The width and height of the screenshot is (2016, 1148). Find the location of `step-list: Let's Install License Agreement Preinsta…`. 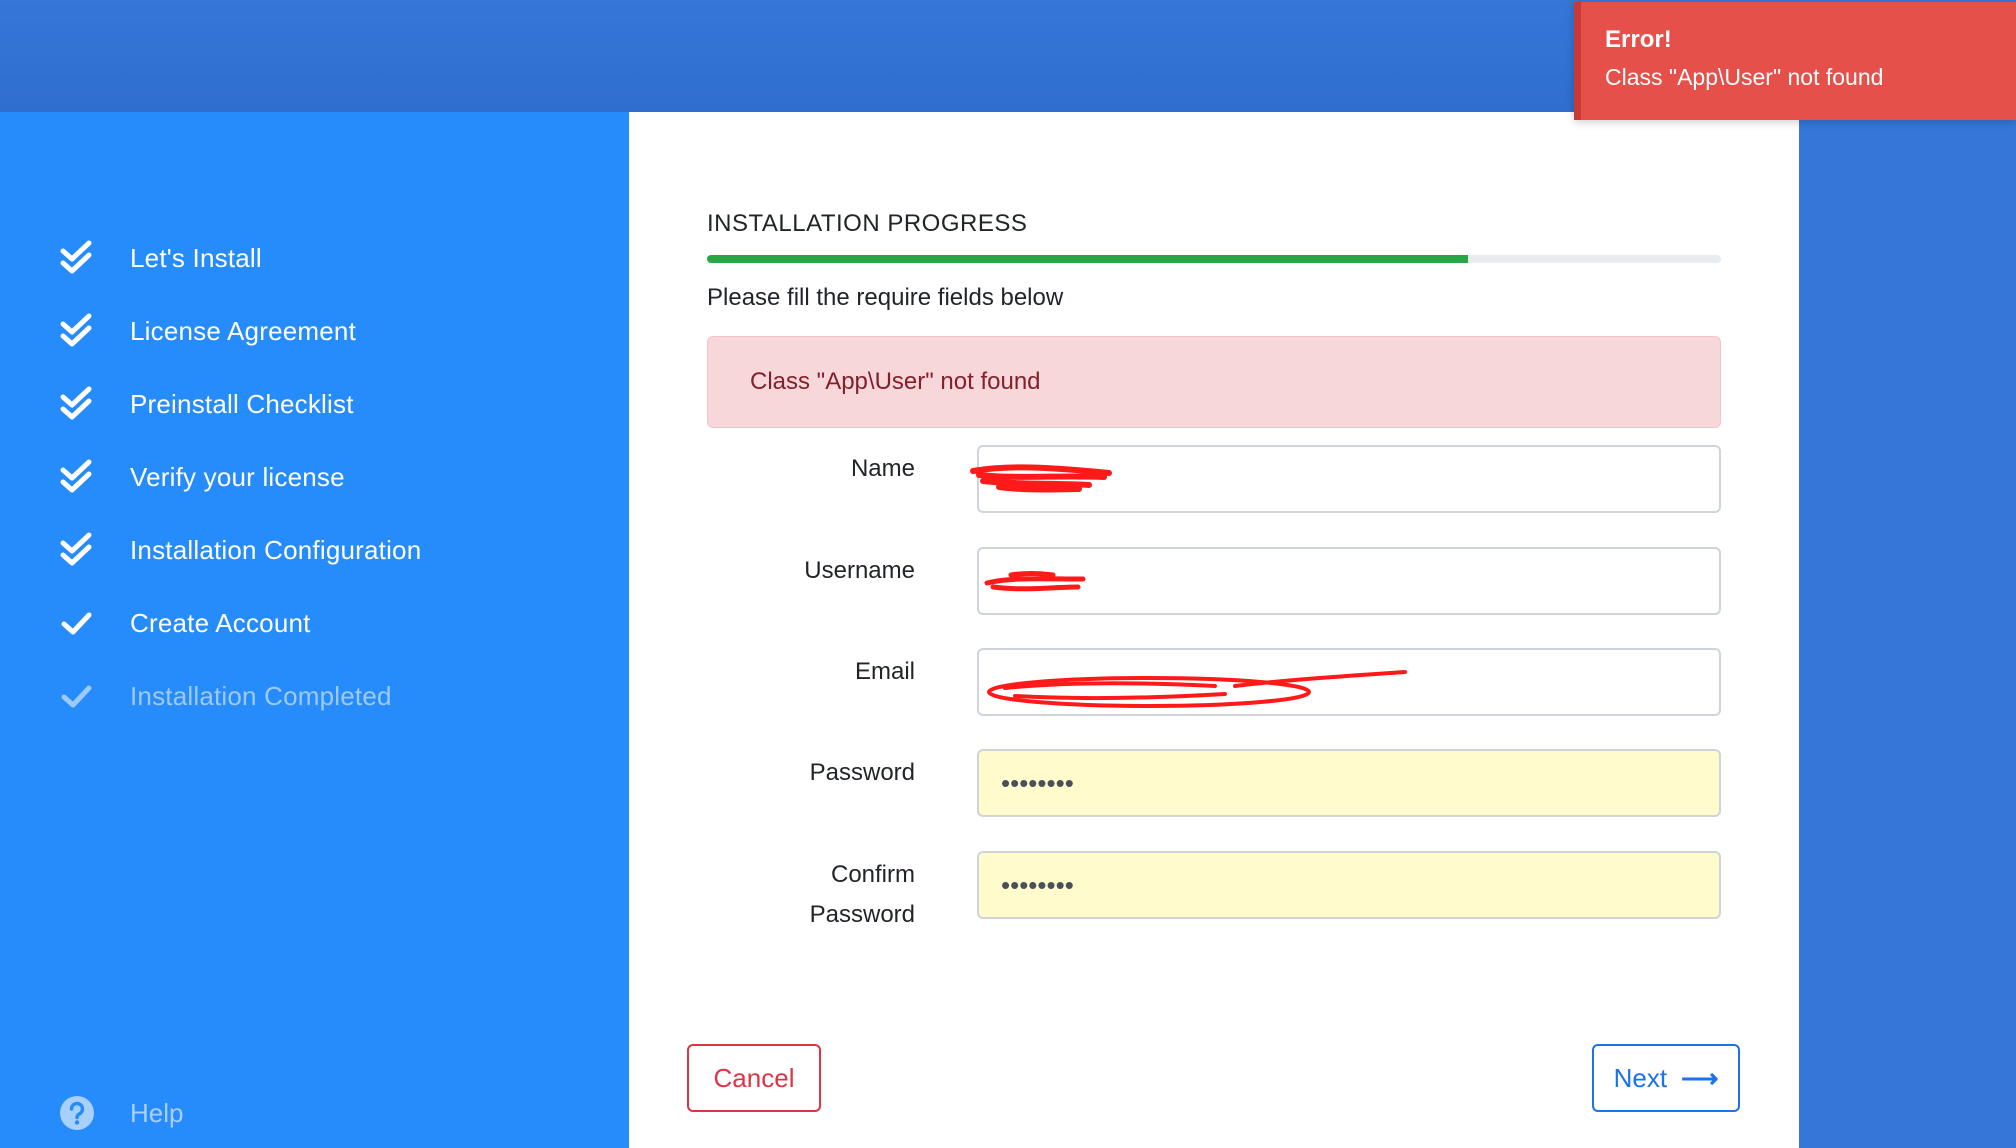

step-list: Let's Install License Agreement Preinsta… is located at coordinates (239, 477).